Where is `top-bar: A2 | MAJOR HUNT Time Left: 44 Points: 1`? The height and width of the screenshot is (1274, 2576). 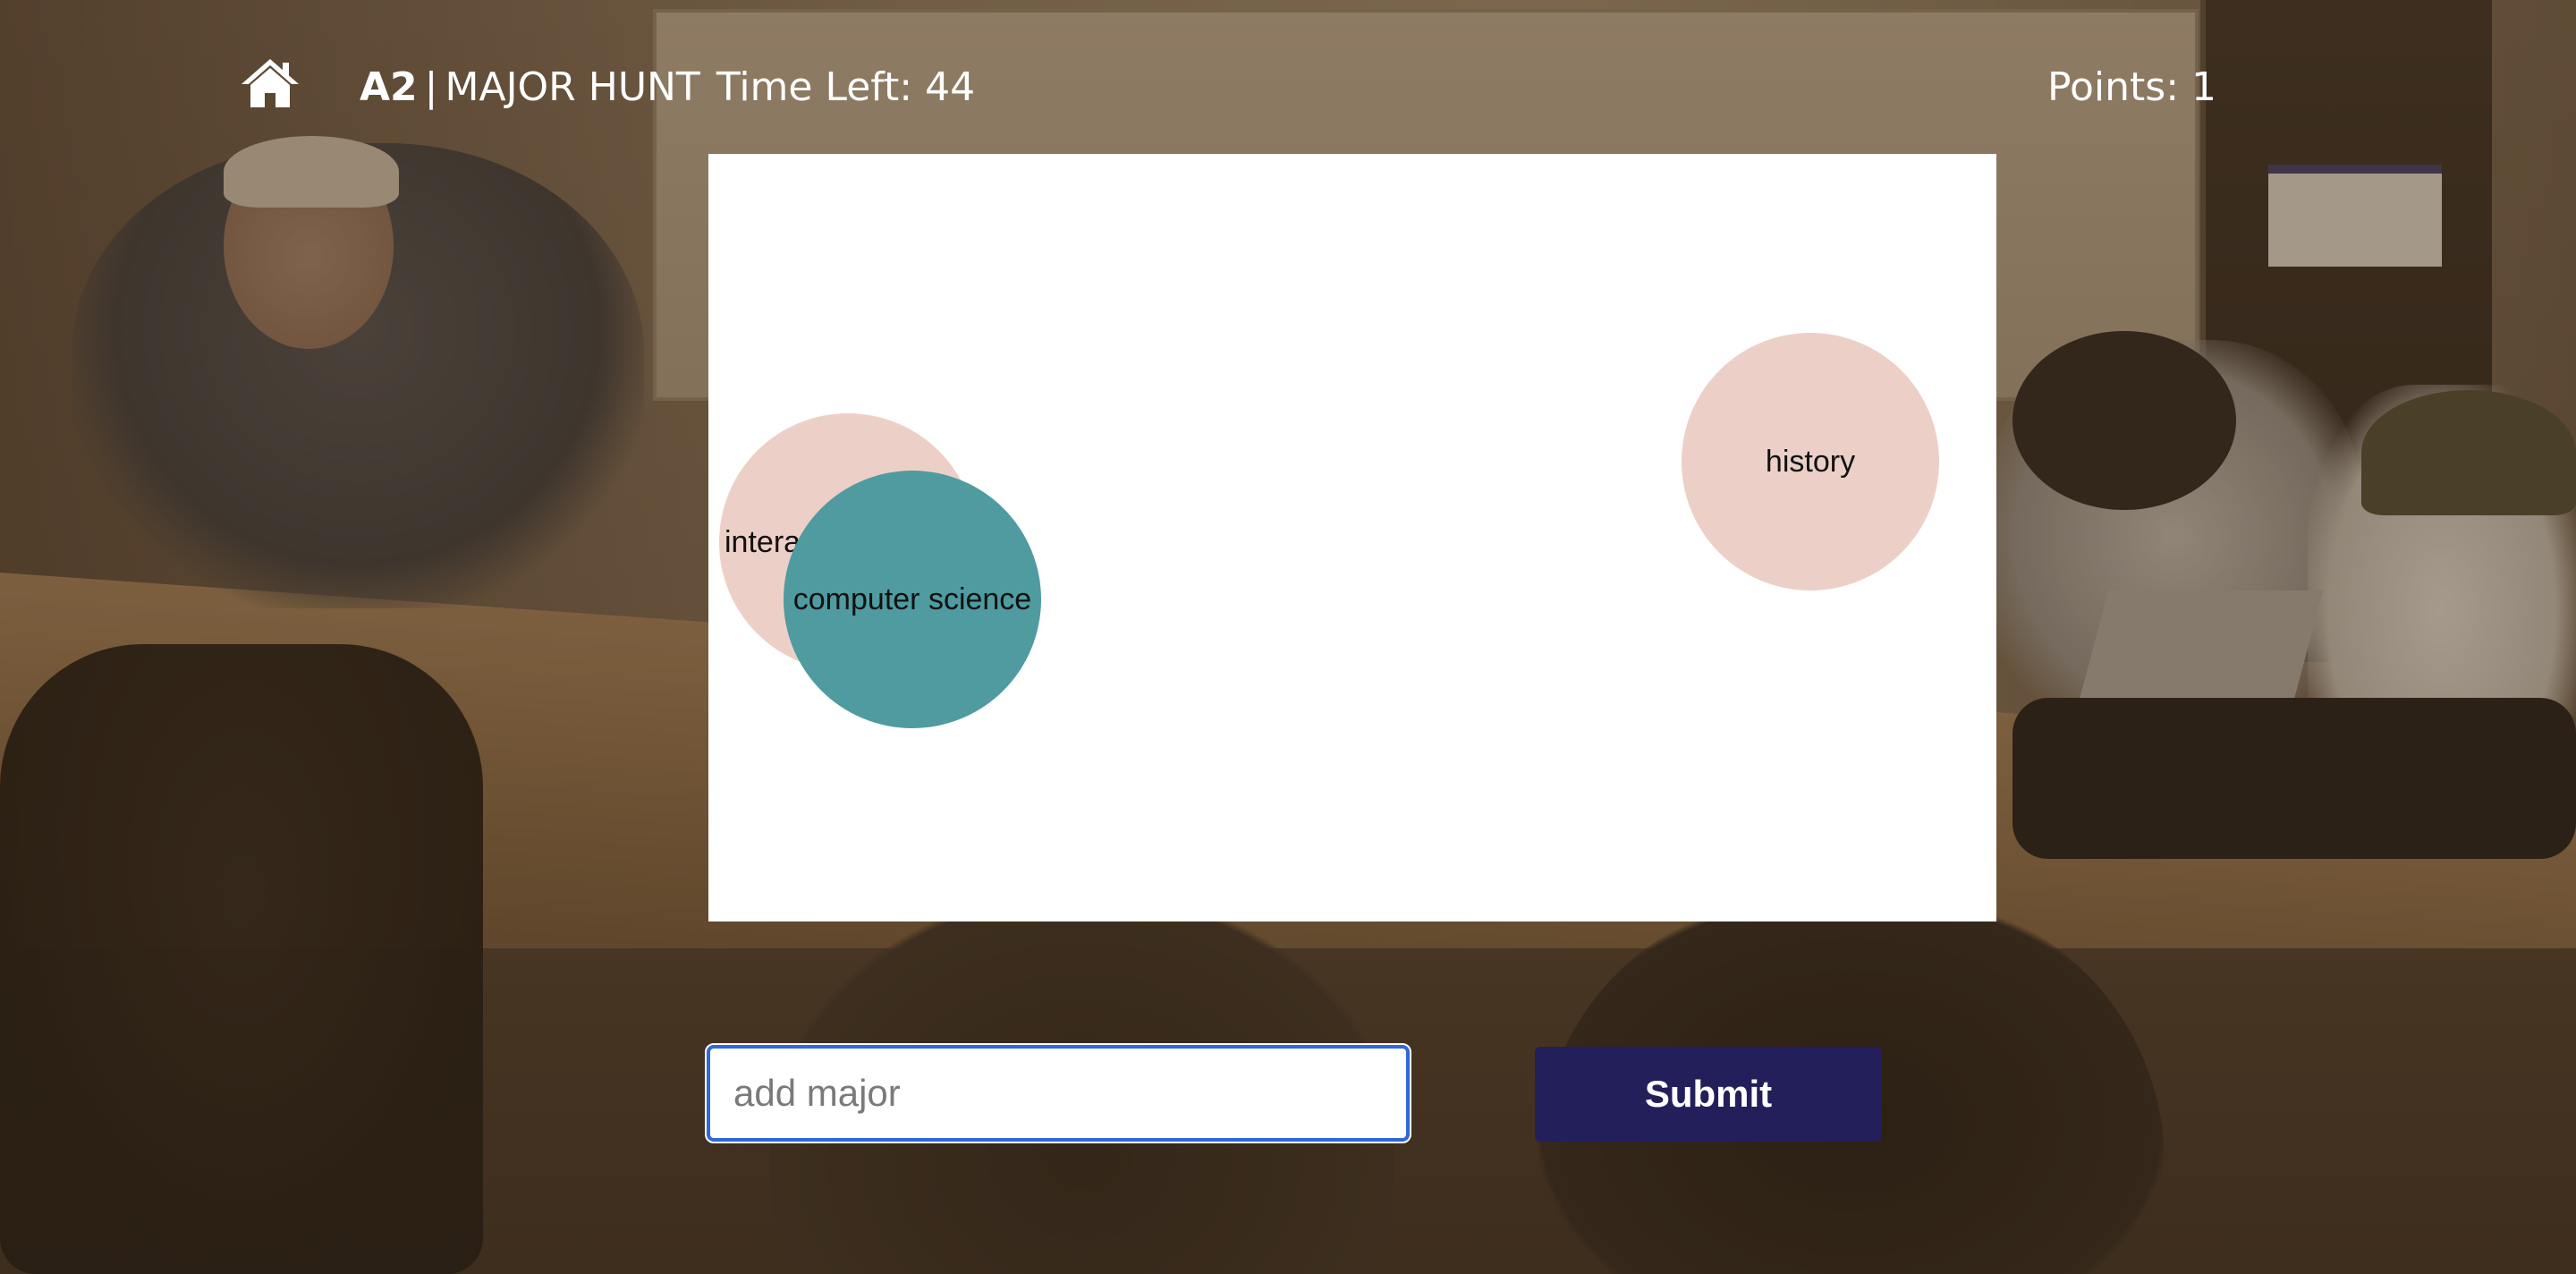 top-bar: A2 | MAJOR HUNT Time Left: 44 Points: 1 is located at coordinates (1288, 85).